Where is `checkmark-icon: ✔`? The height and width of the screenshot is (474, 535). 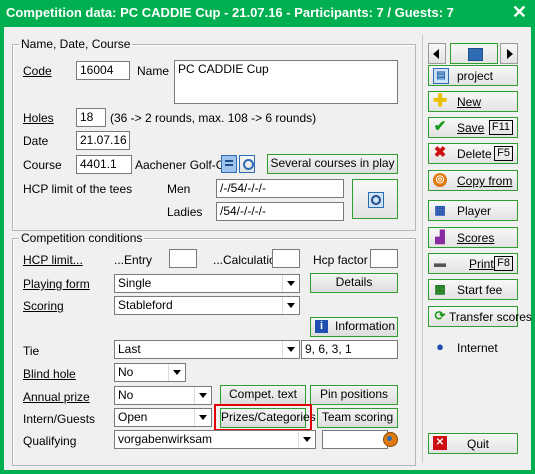 checkmark-icon: ✔ is located at coordinates (440, 126).